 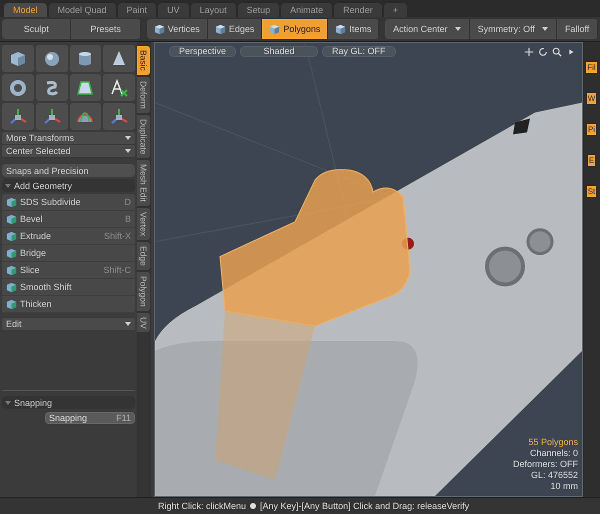 I want to click on status-text: Right Click: clickMenu, so click(x=202, y=506).